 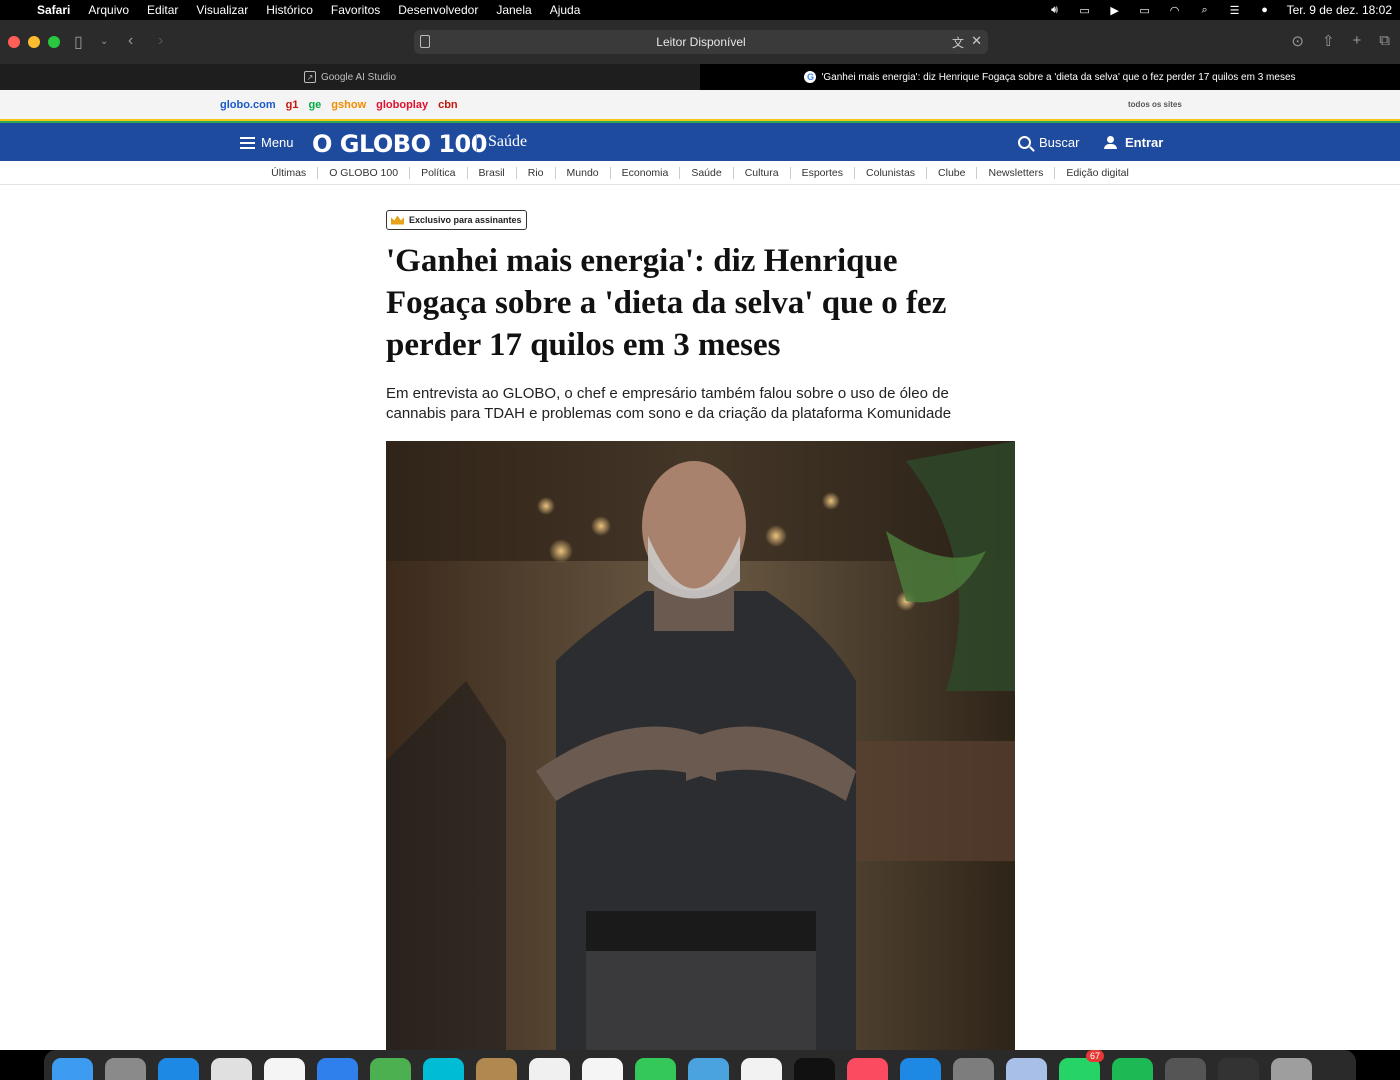 I want to click on new-tab-icon: +, so click(x=1357, y=41).